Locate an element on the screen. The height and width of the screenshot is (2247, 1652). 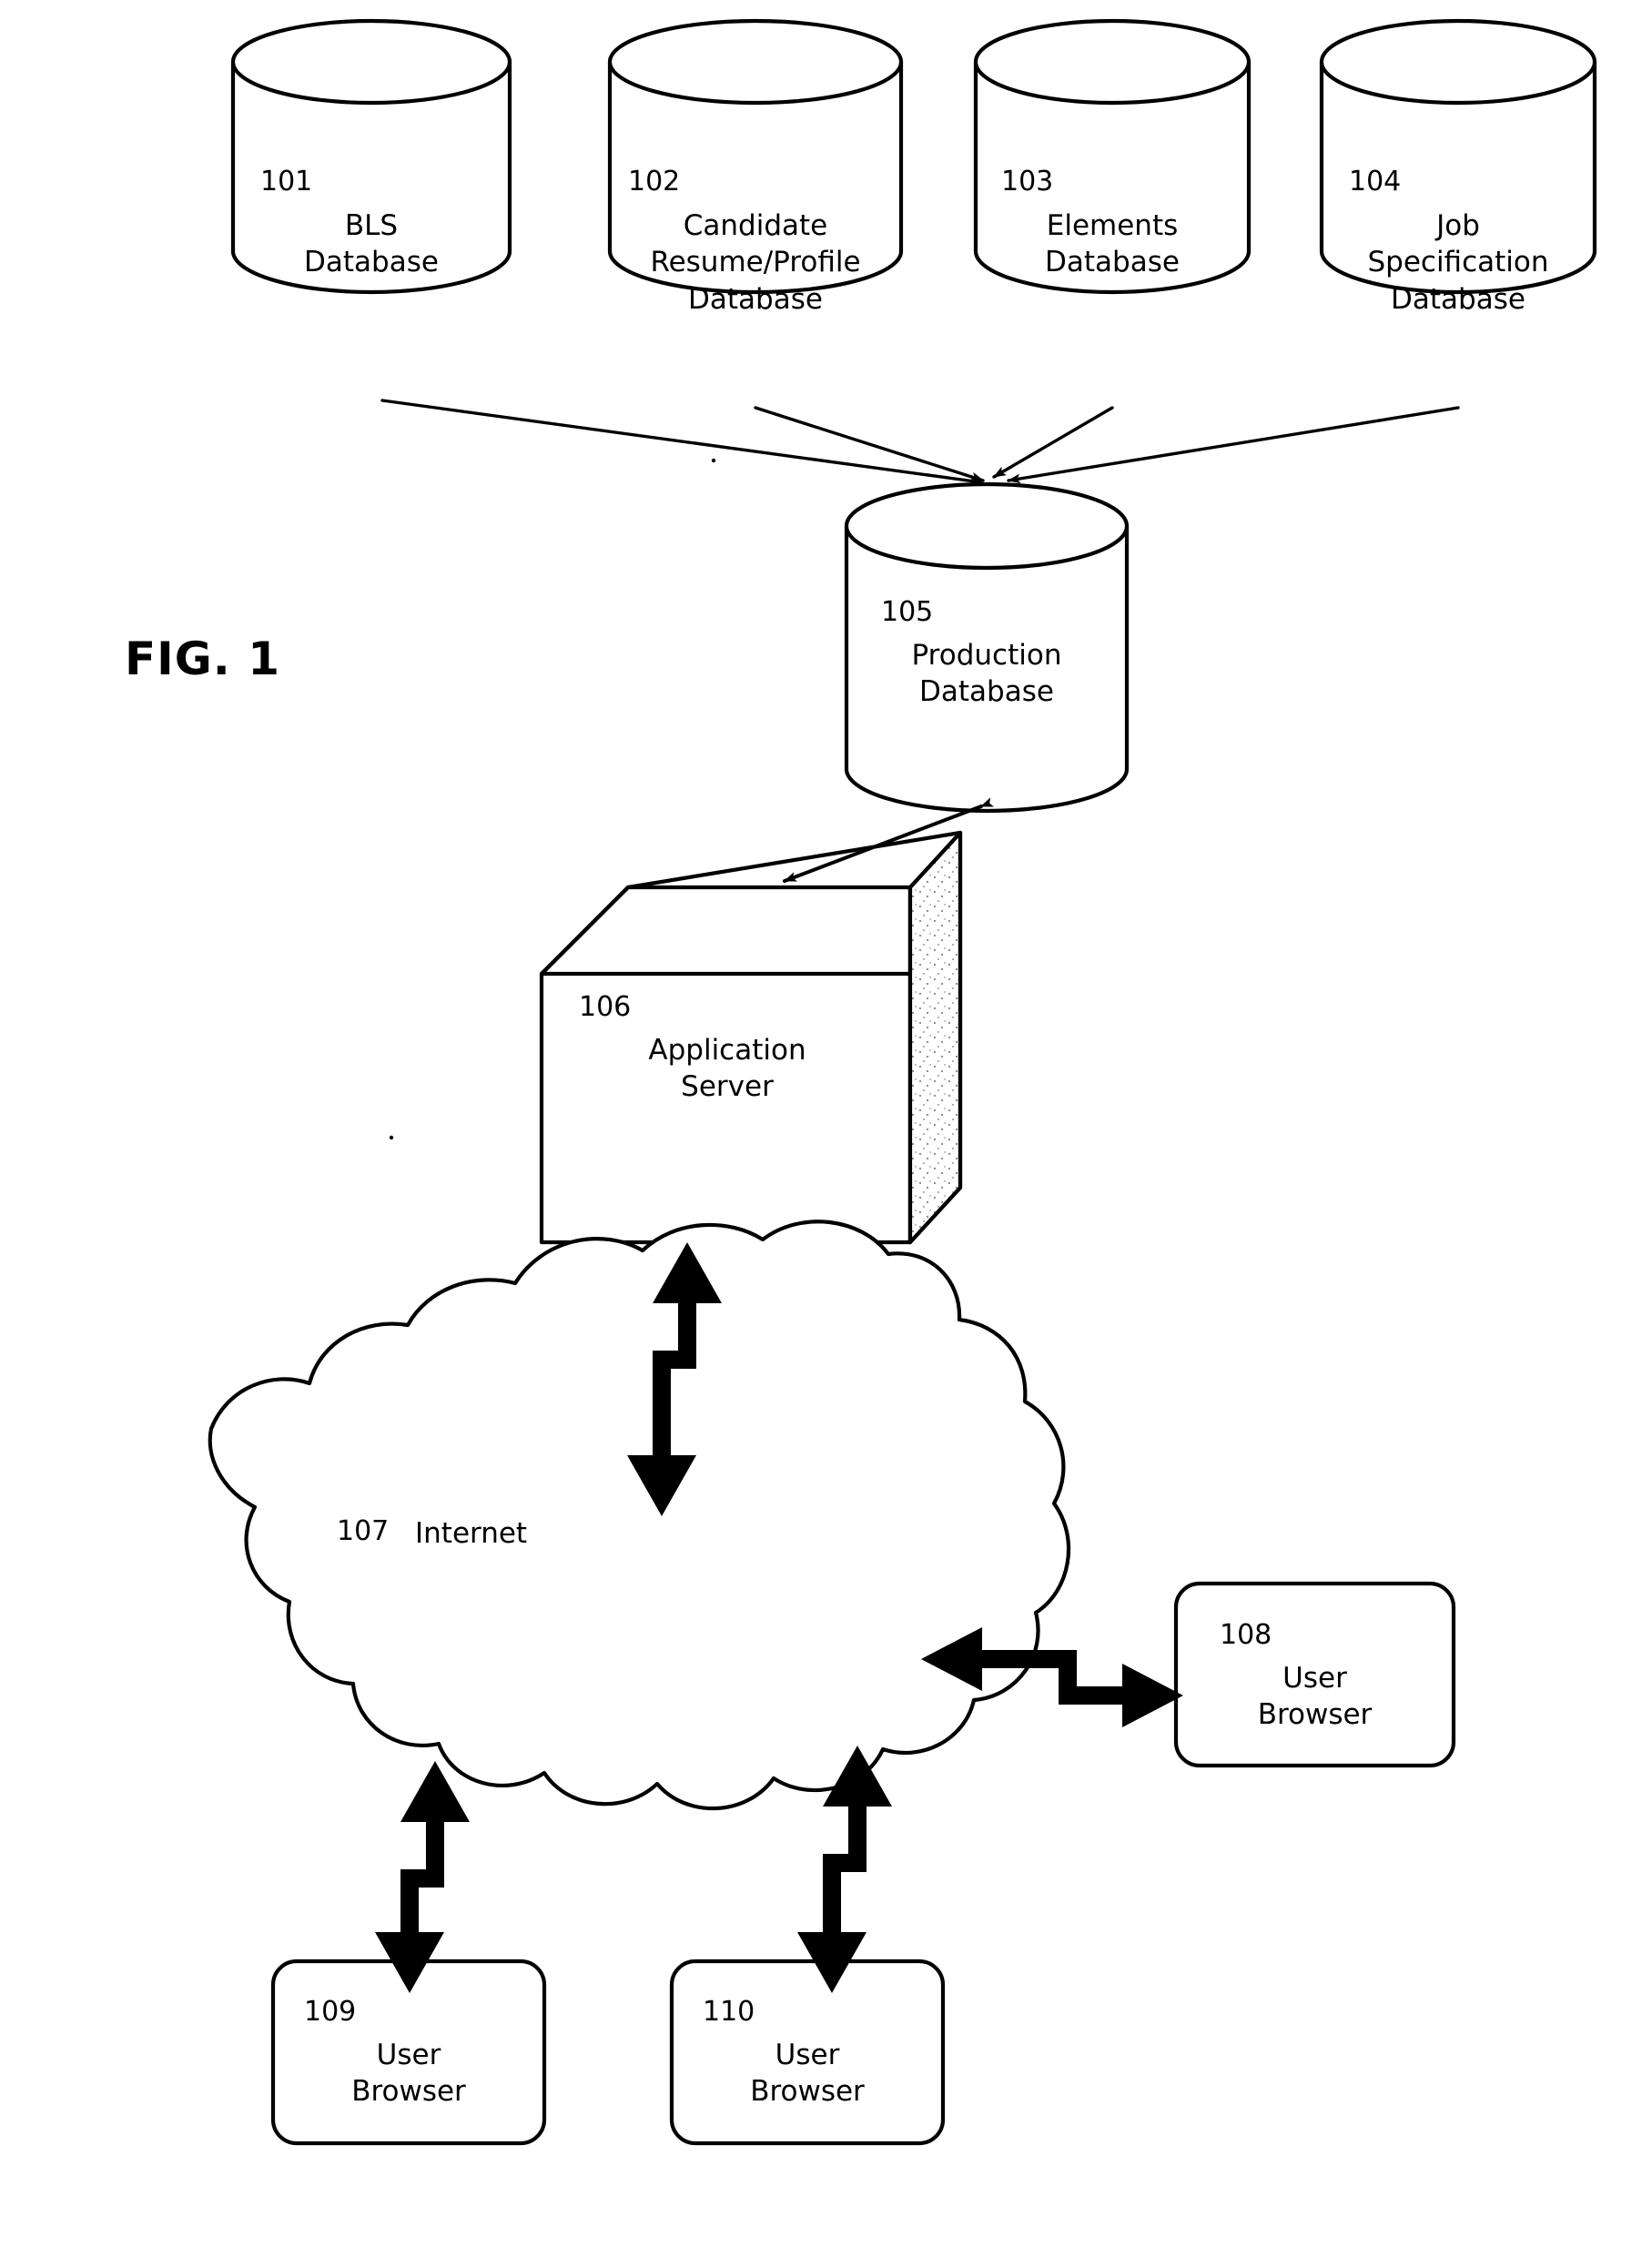
ref-num-106: 106 is located at coordinates (606, 1007).